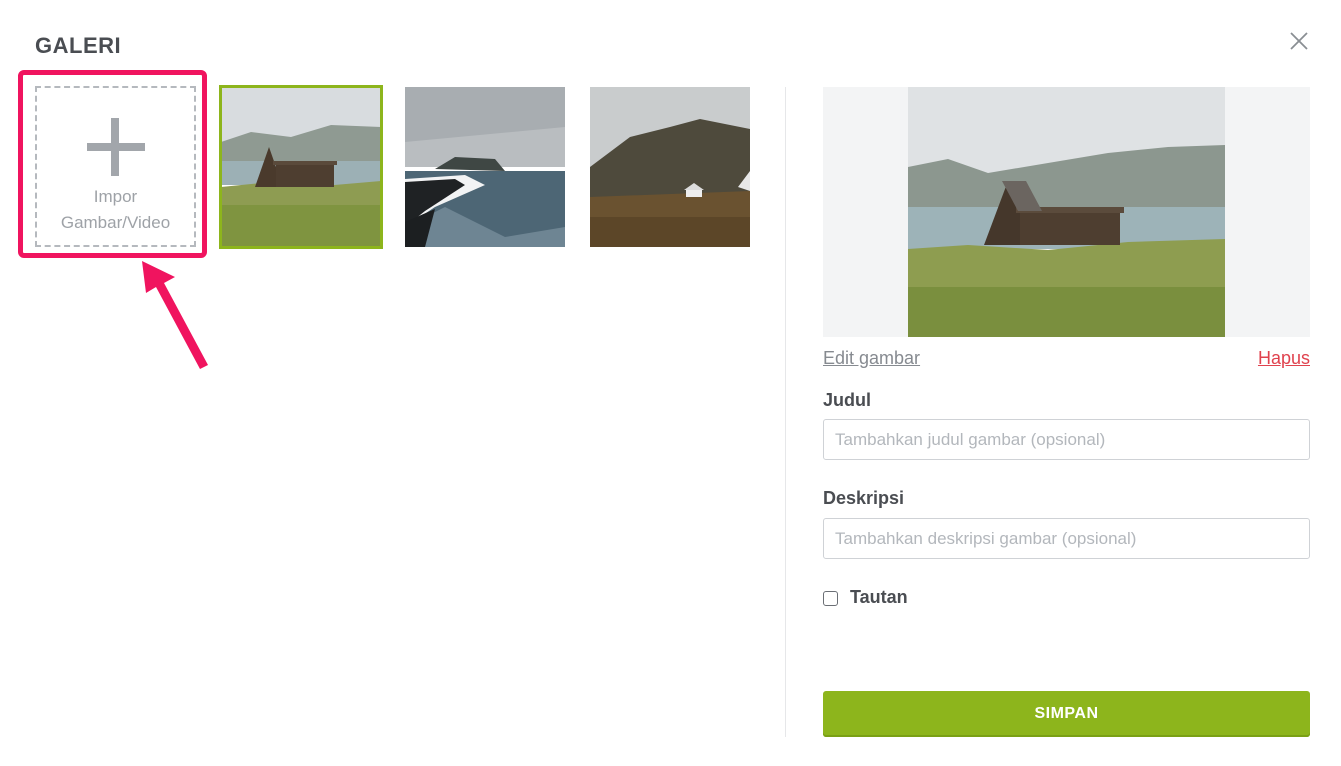 The height and width of the screenshot is (766, 1341). I want to click on arrow-annotation, so click(175, 315).